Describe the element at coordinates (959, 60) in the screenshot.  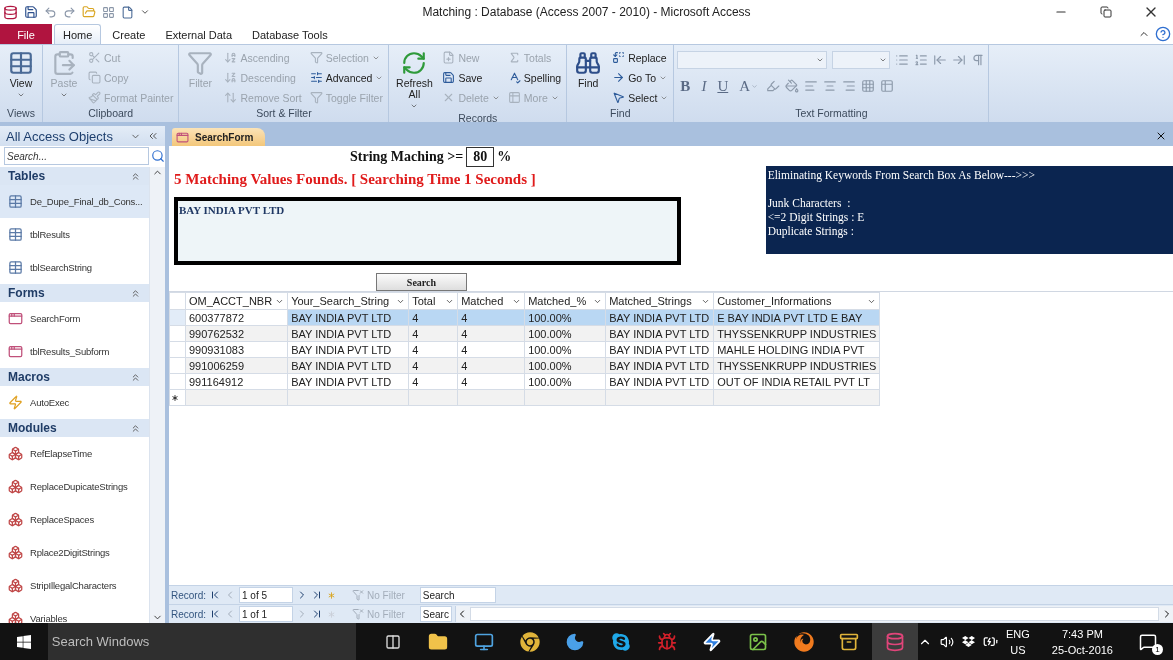
I see `indent-button` at that location.